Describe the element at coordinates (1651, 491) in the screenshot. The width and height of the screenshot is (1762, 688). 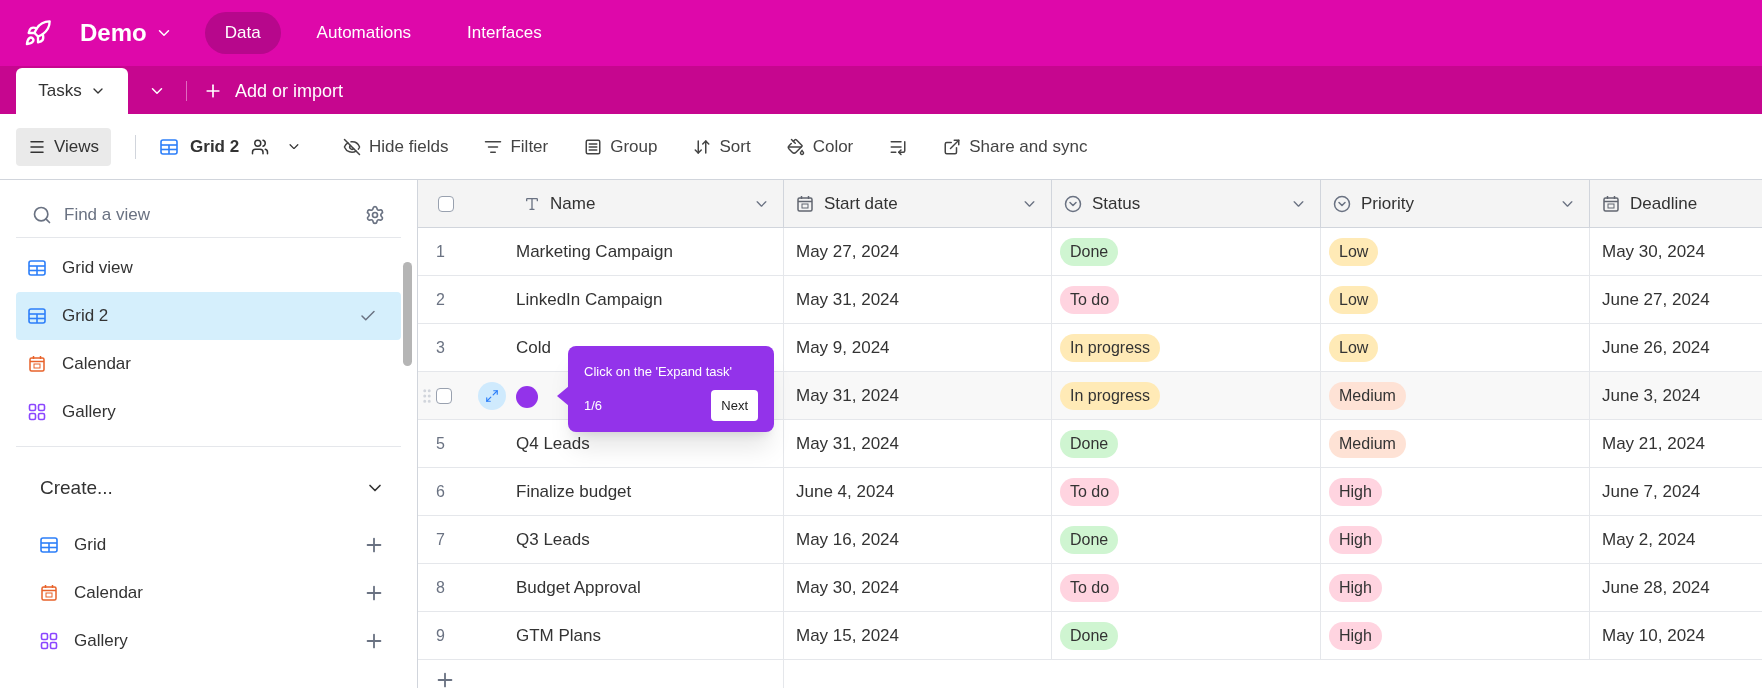
I see `table-cell-text: June 7, 2024` at that location.